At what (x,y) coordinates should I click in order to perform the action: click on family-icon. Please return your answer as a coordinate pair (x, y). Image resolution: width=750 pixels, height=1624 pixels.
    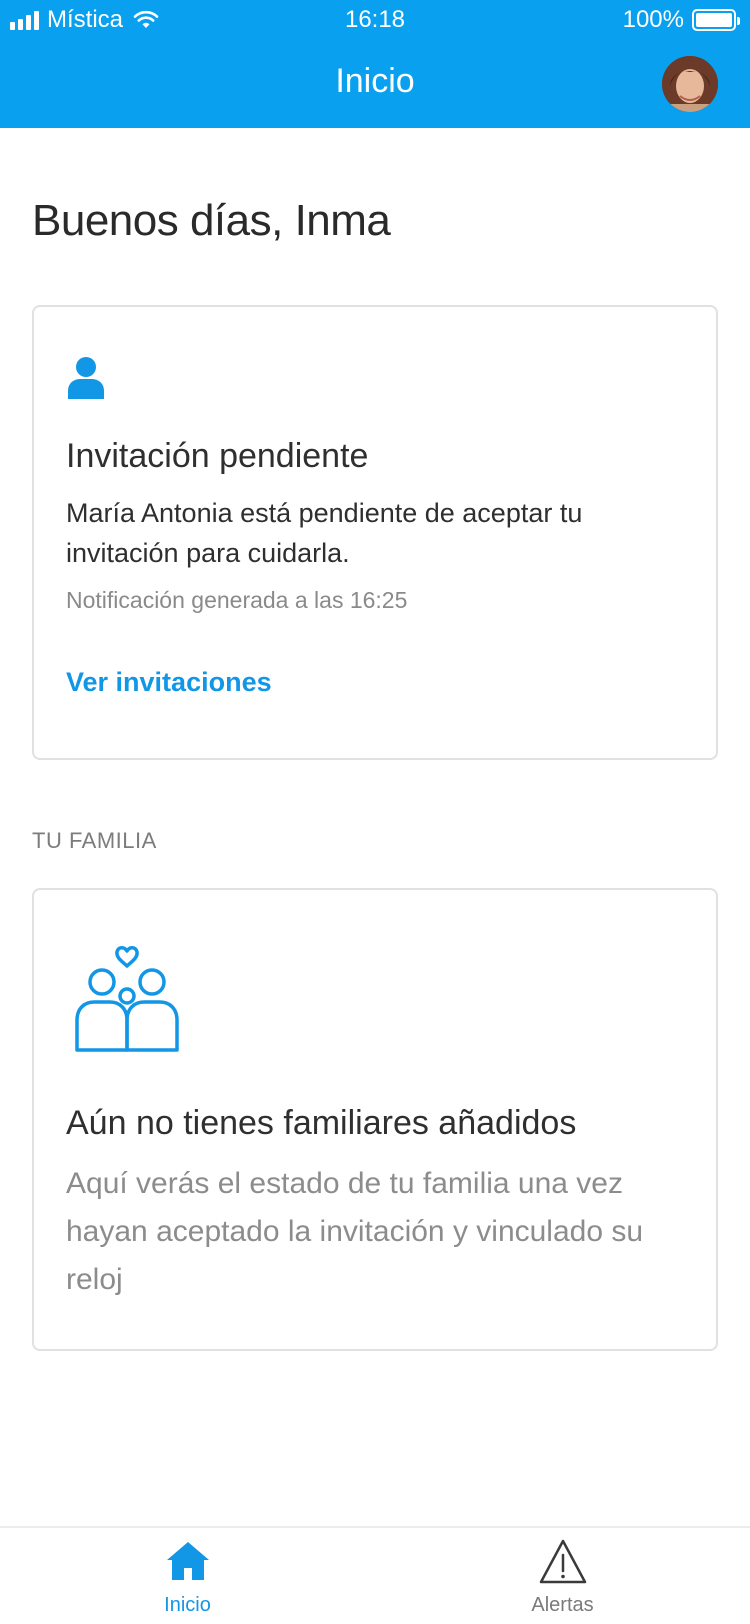
    Looking at the image, I should click on (127, 999).